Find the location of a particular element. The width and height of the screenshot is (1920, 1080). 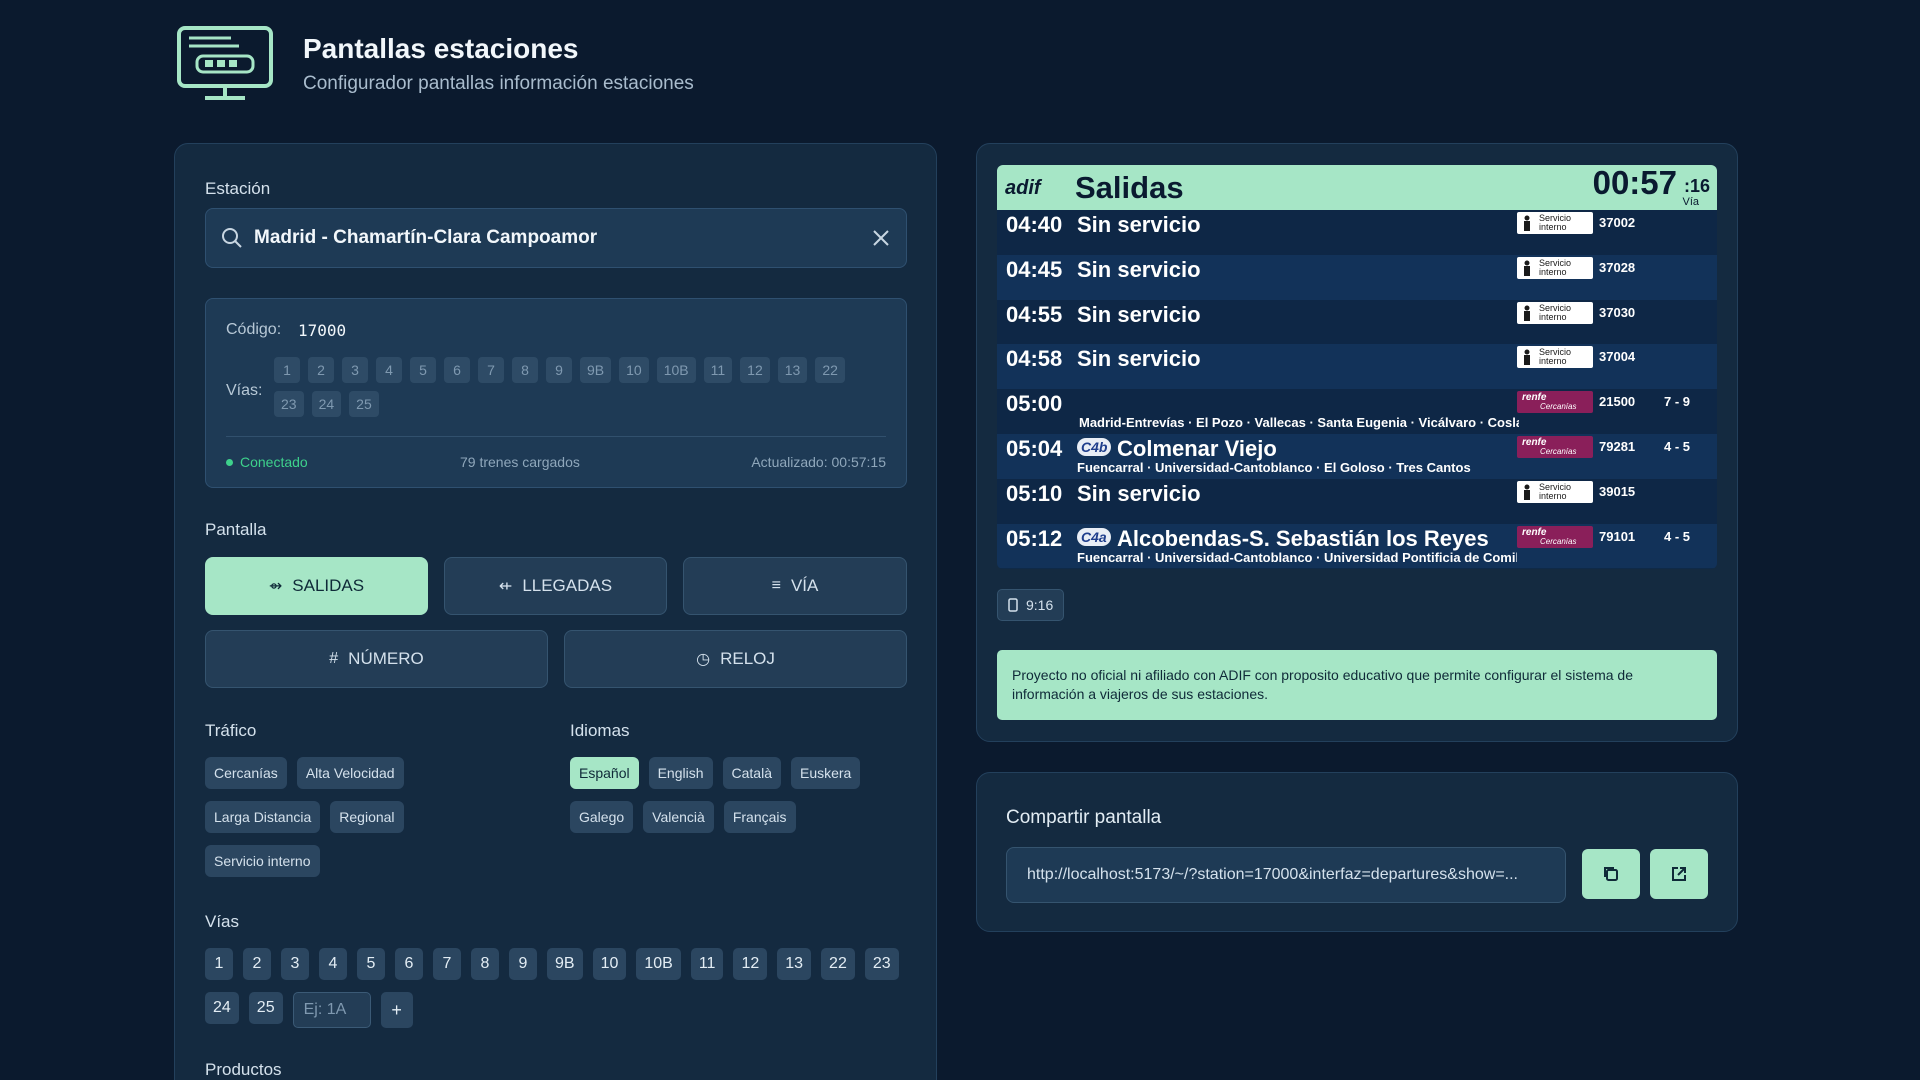

close-icon is located at coordinates (881, 238).